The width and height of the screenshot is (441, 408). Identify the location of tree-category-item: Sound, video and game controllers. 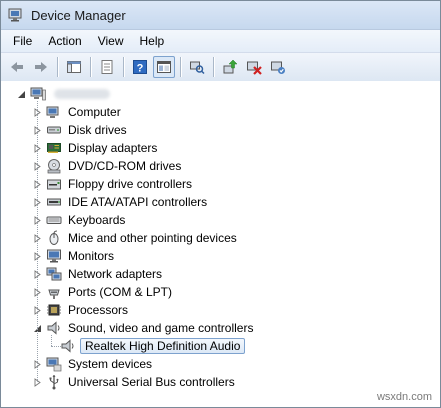
(144, 328).